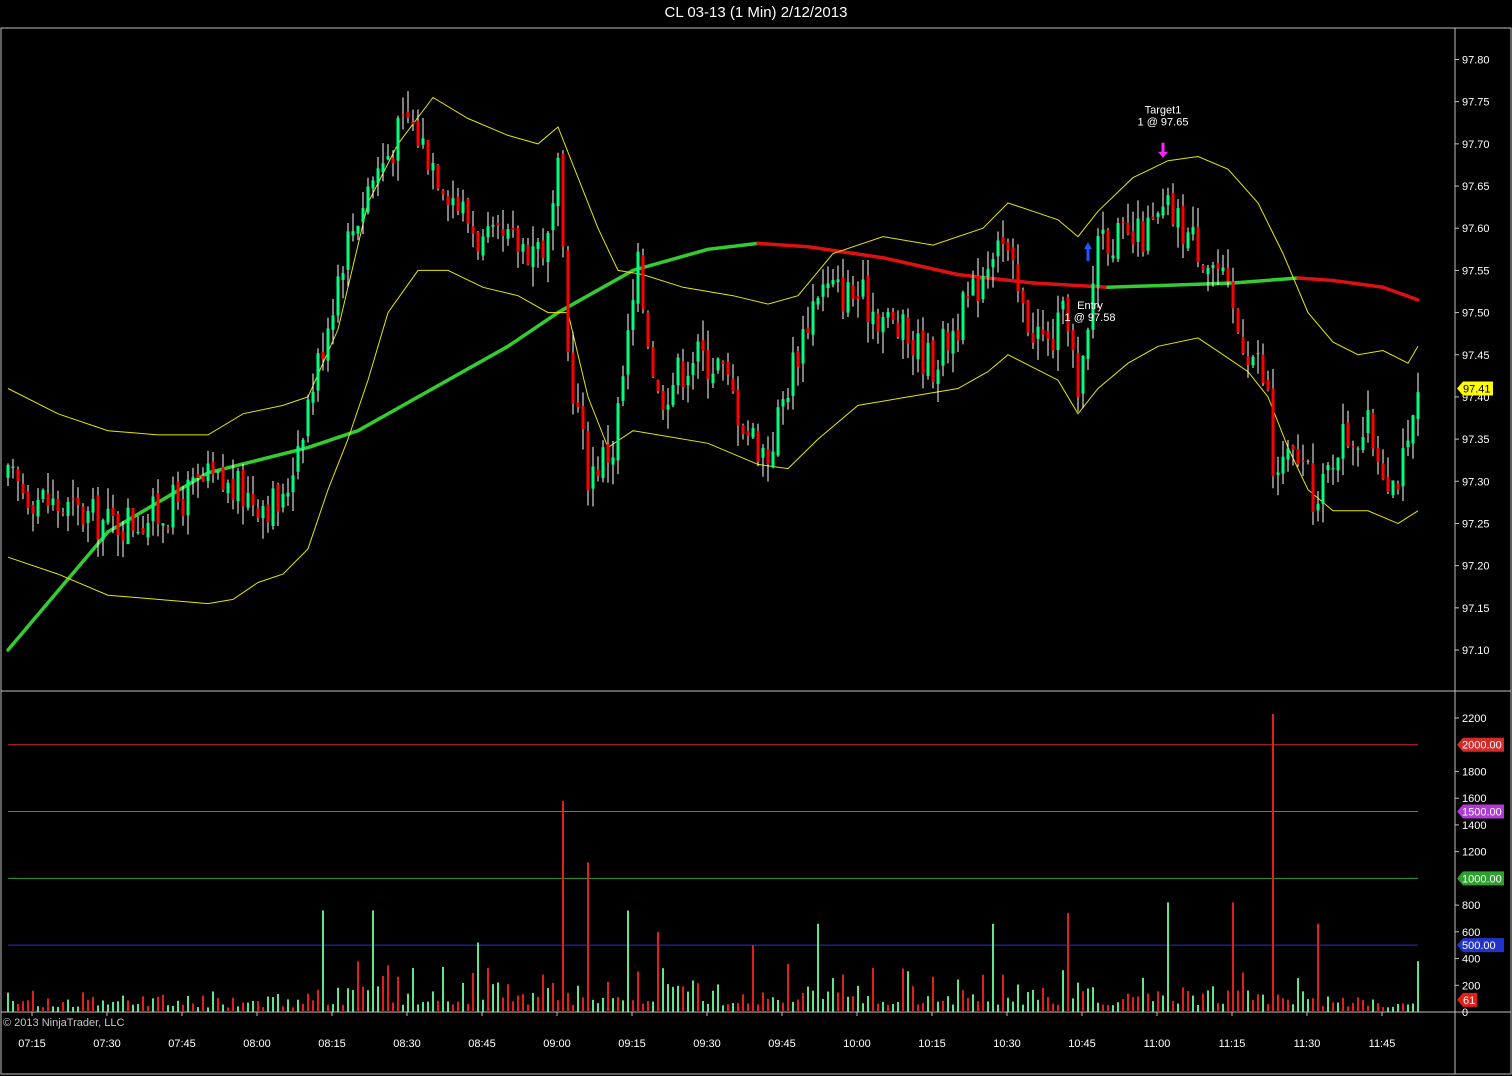 This screenshot has height=1076, width=1512. What do you see at coordinates (1474, 772) in the screenshot?
I see `volume-tick-label: 1800` at bounding box center [1474, 772].